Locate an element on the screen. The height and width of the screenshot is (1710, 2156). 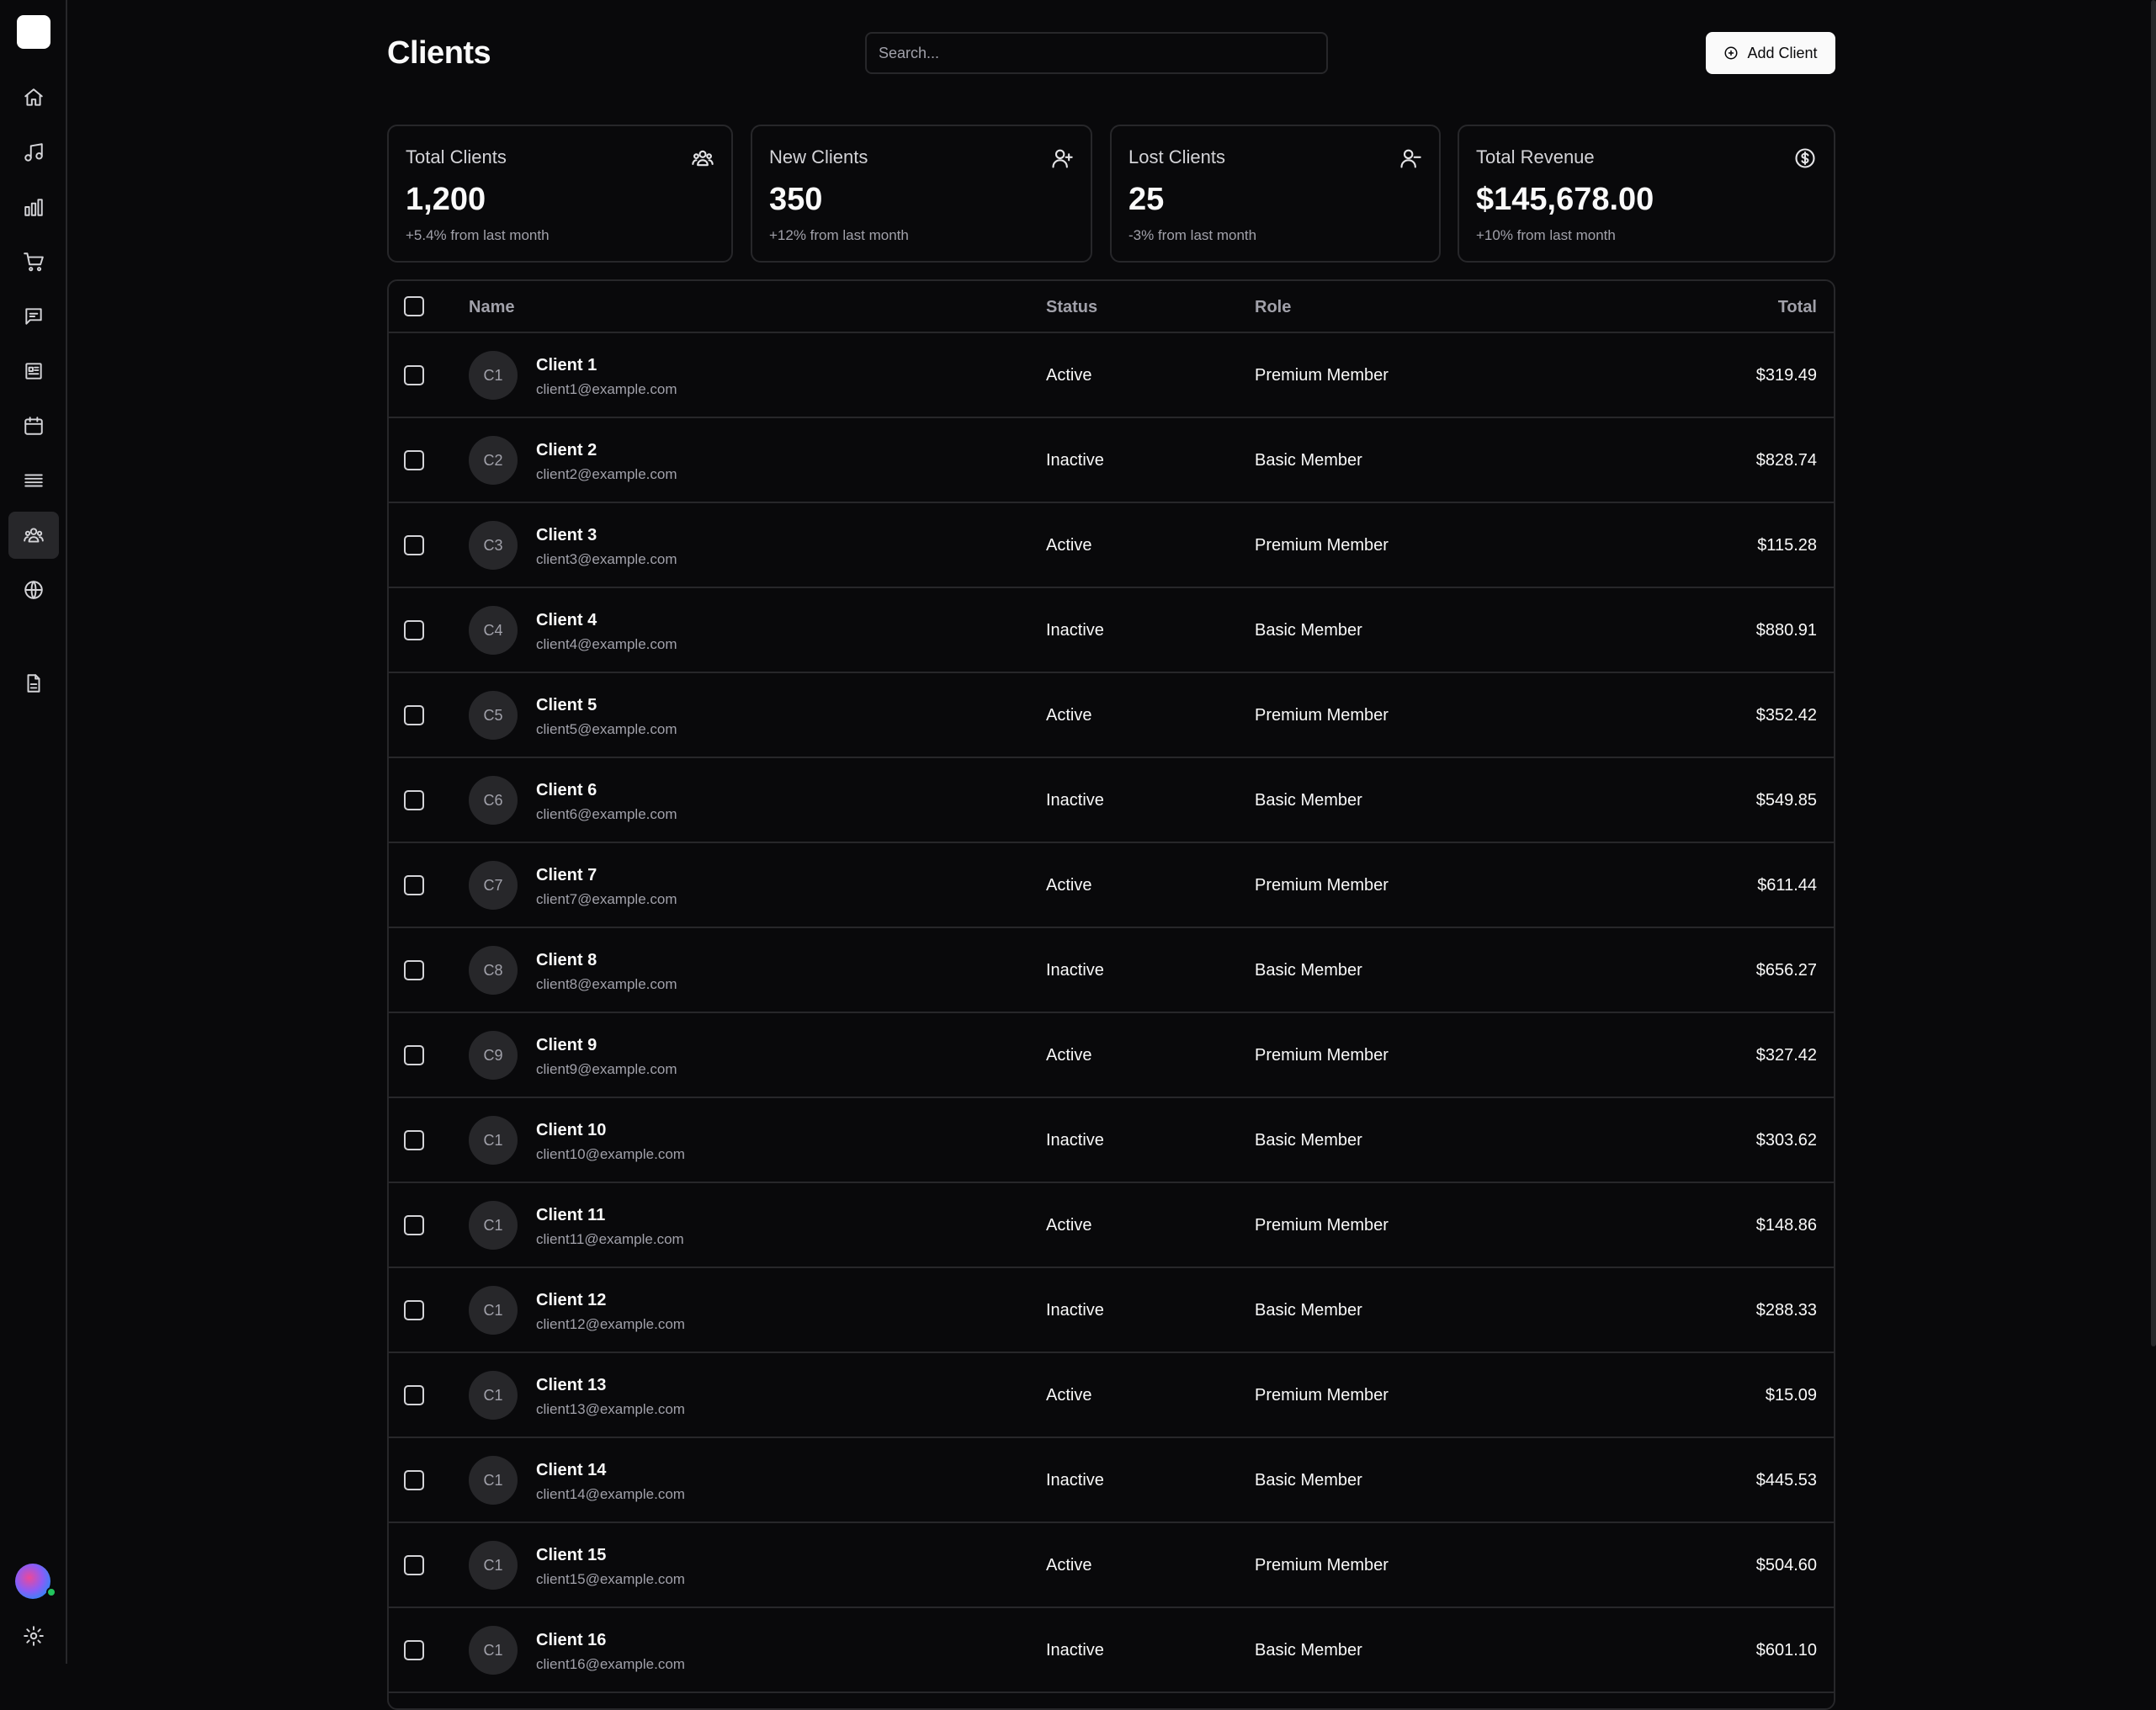
client-avatar: C3 is located at coordinates (493, 545).